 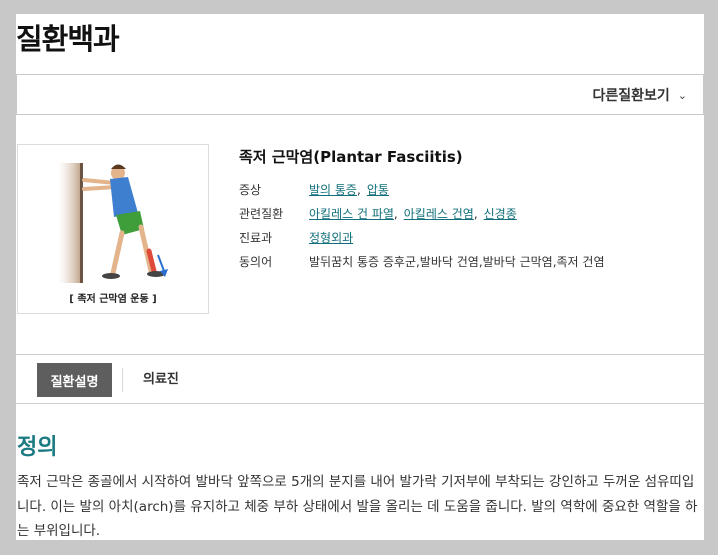 What do you see at coordinates (37, 447) in the screenshot?
I see `section-title: 정의` at bounding box center [37, 447].